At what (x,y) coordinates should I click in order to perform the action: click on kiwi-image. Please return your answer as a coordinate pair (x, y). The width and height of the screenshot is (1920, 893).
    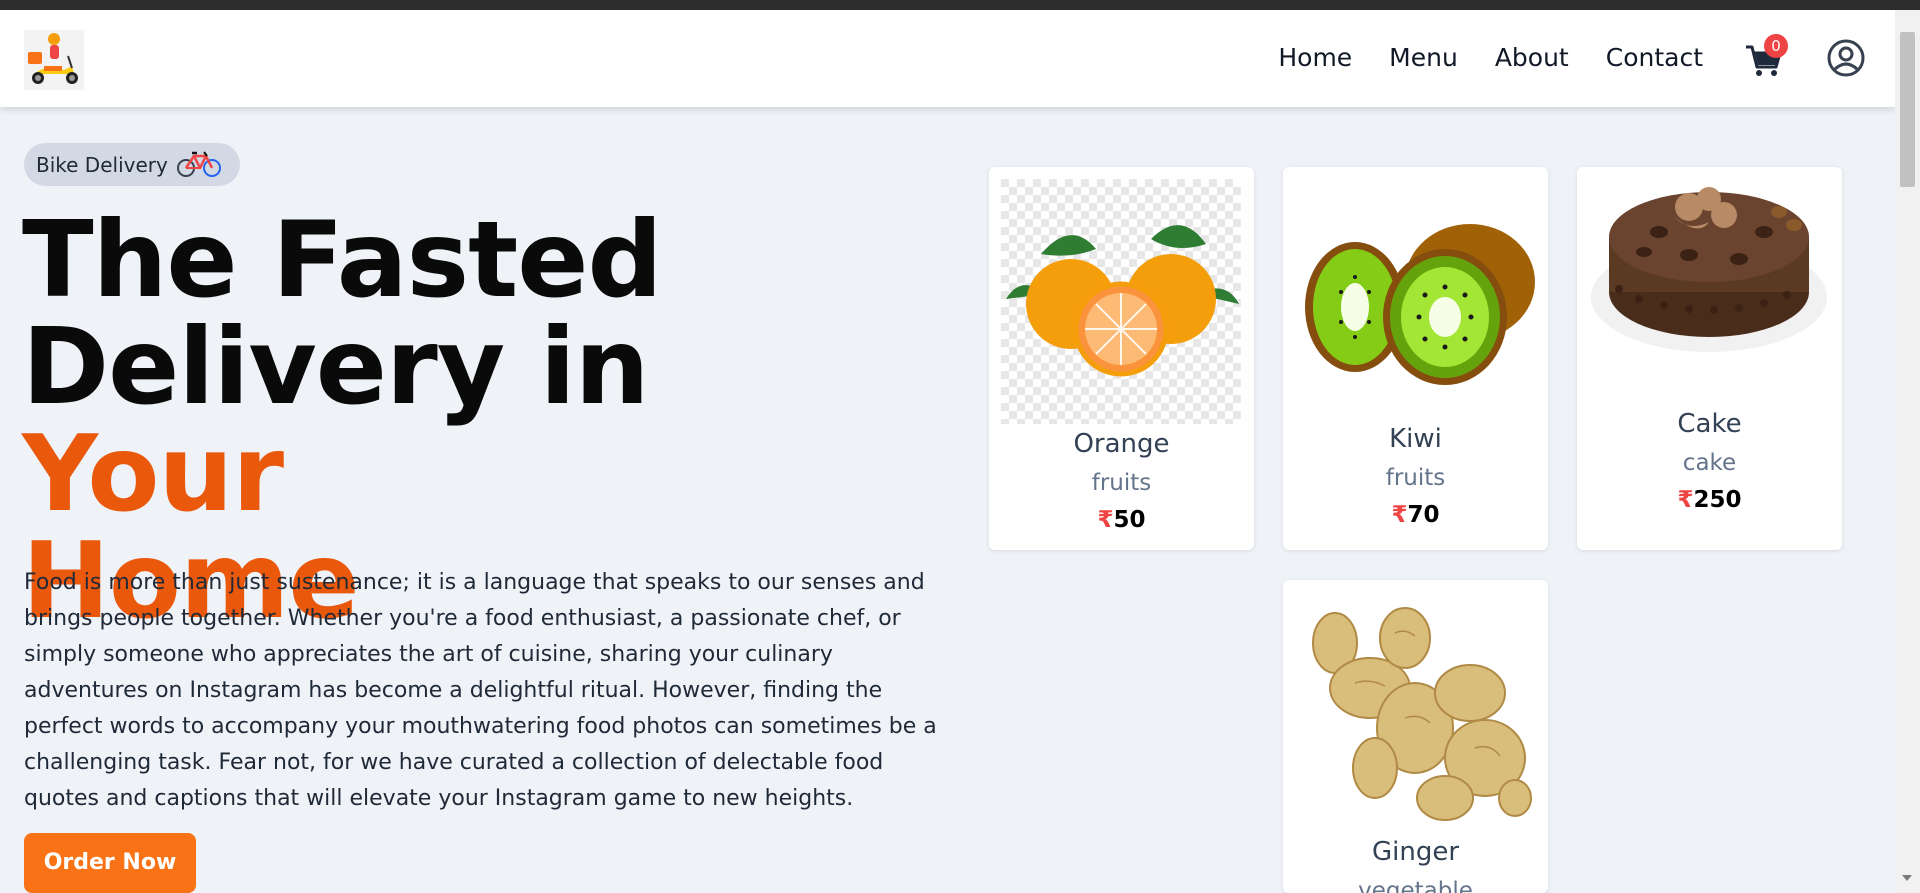
    Looking at the image, I should click on (1420, 304).